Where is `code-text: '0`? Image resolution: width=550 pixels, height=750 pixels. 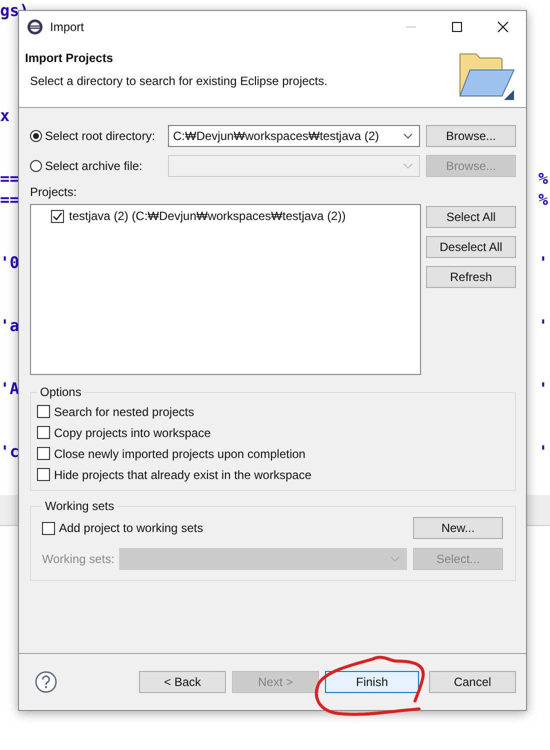
code-text: '0 is located at coordinates (10, 262).